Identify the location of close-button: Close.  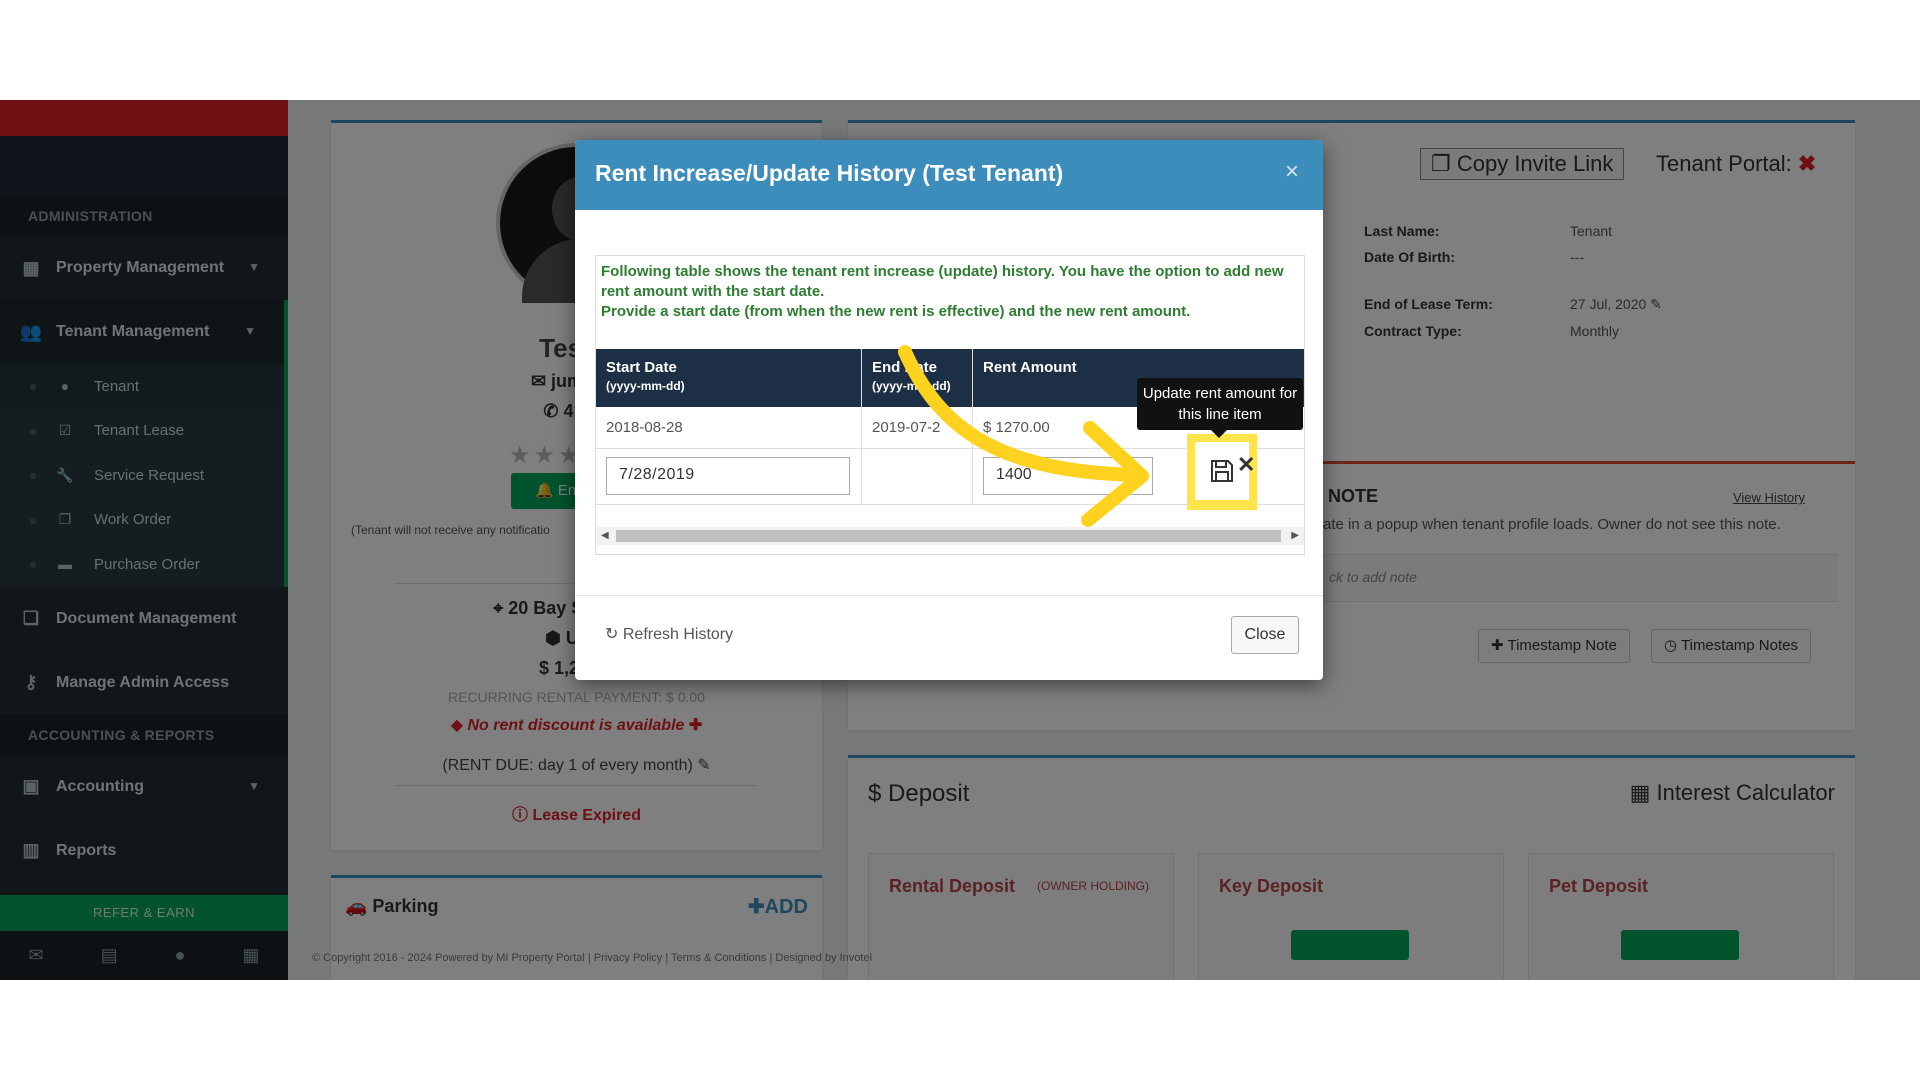
(1265, 635).